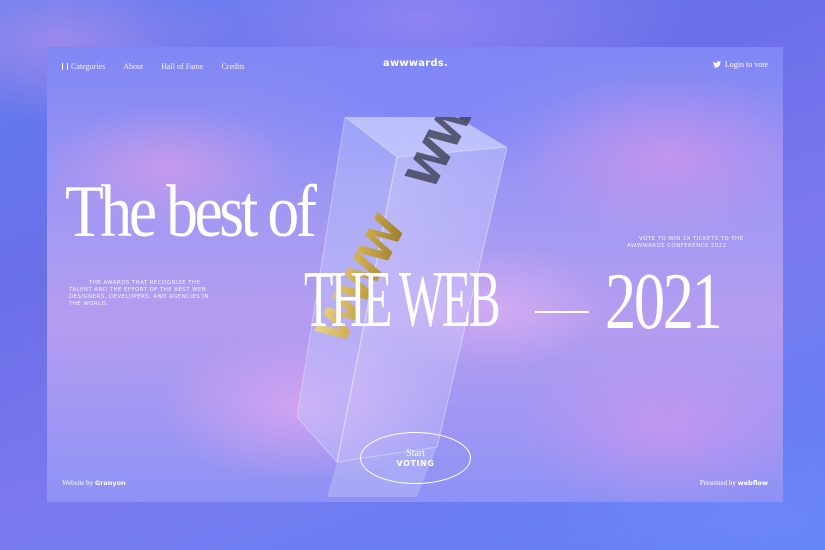 The height and width of the screenshot is (550, 825). I want to click on website-credit: Website by Granyon, so click(94, 483).